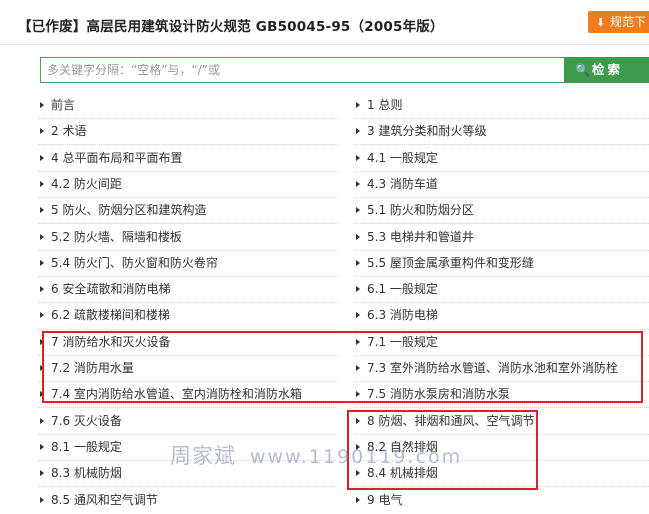 This screenshot has width=649, height=514. I want to click on toc-item-label: 5.3 电梯井和管道井, so click(420, 237).